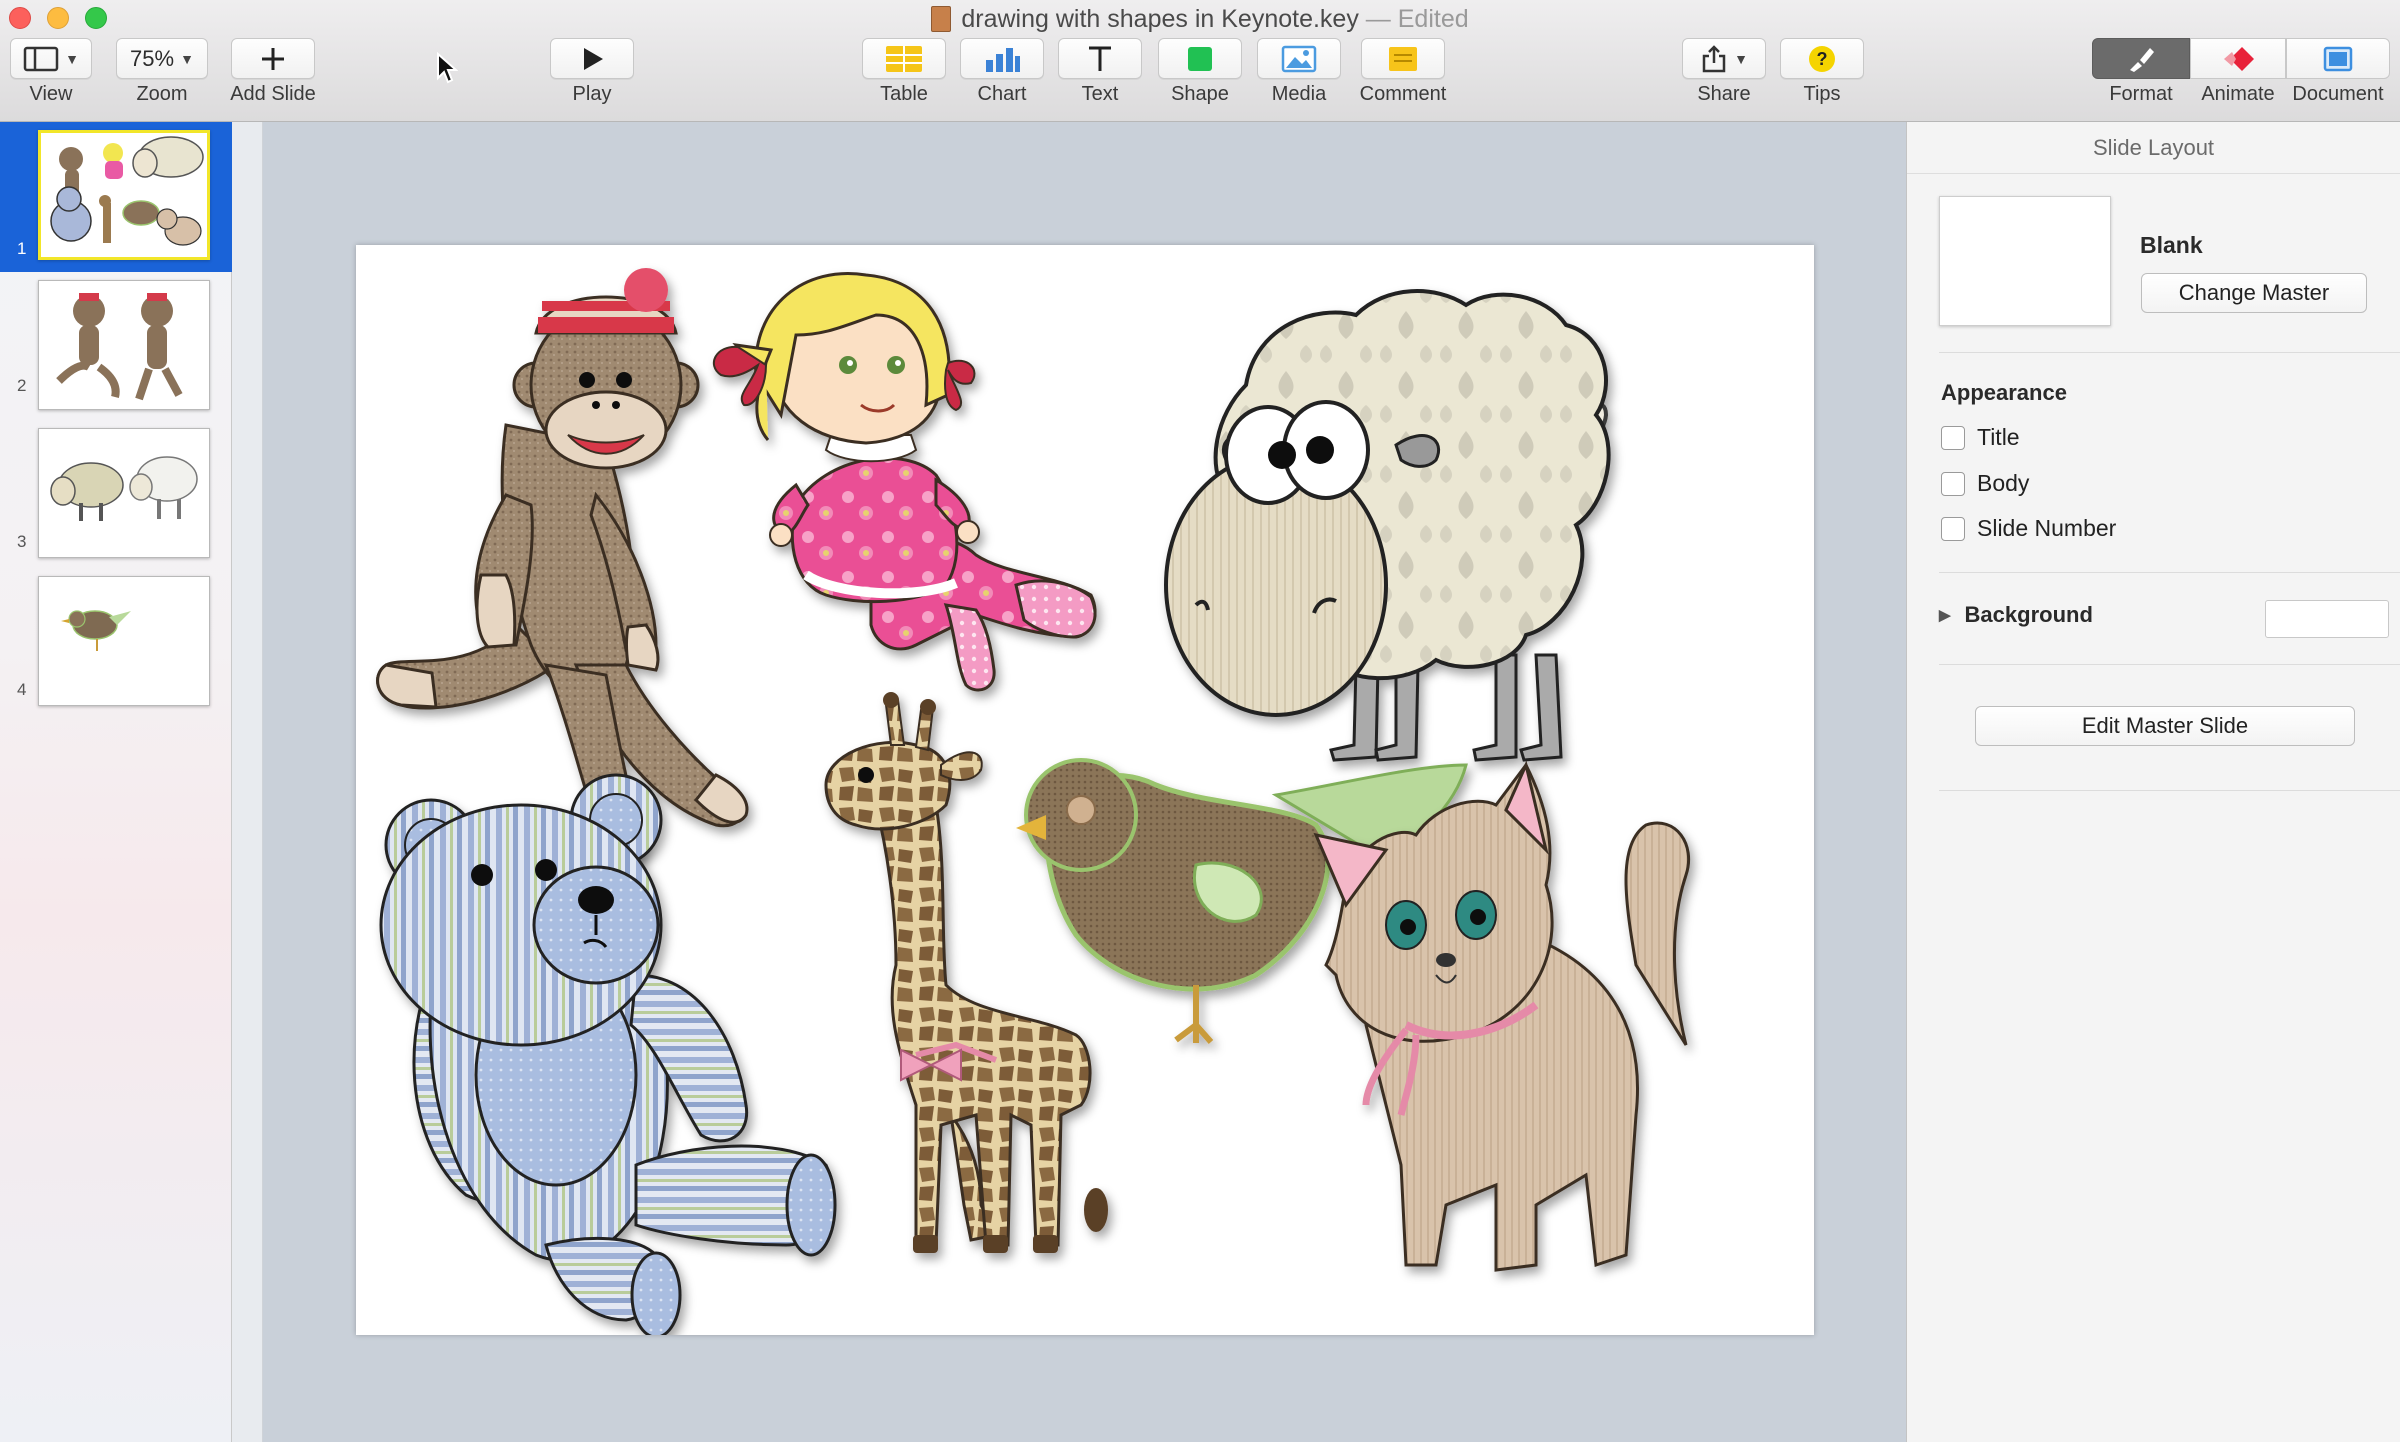 The height and width of the screenshot is (1442, 2400). I want to click on zoom-value: 75%, so click(152, 58).